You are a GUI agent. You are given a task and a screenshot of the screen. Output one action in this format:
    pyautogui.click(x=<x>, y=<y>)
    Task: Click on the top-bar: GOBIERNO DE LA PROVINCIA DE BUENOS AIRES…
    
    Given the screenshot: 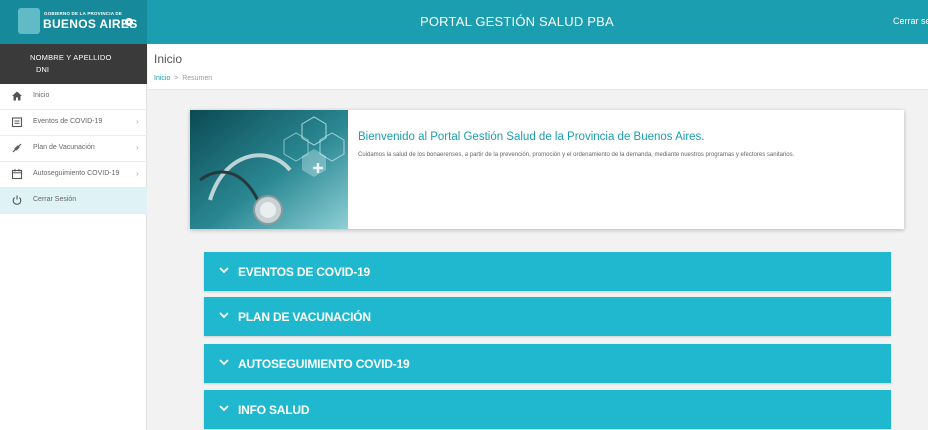 What is the action you would take?
    pyautogui.click(x=464, y=22)
    